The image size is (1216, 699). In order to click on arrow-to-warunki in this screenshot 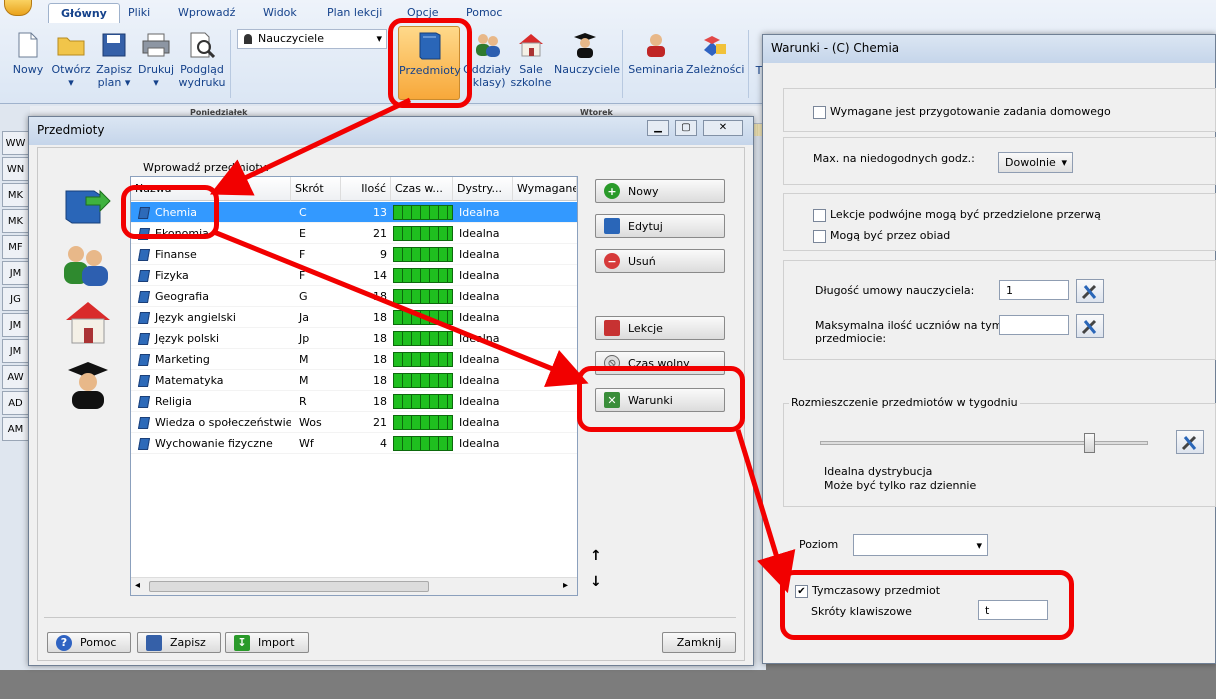, I will do `click(401, 308)`.